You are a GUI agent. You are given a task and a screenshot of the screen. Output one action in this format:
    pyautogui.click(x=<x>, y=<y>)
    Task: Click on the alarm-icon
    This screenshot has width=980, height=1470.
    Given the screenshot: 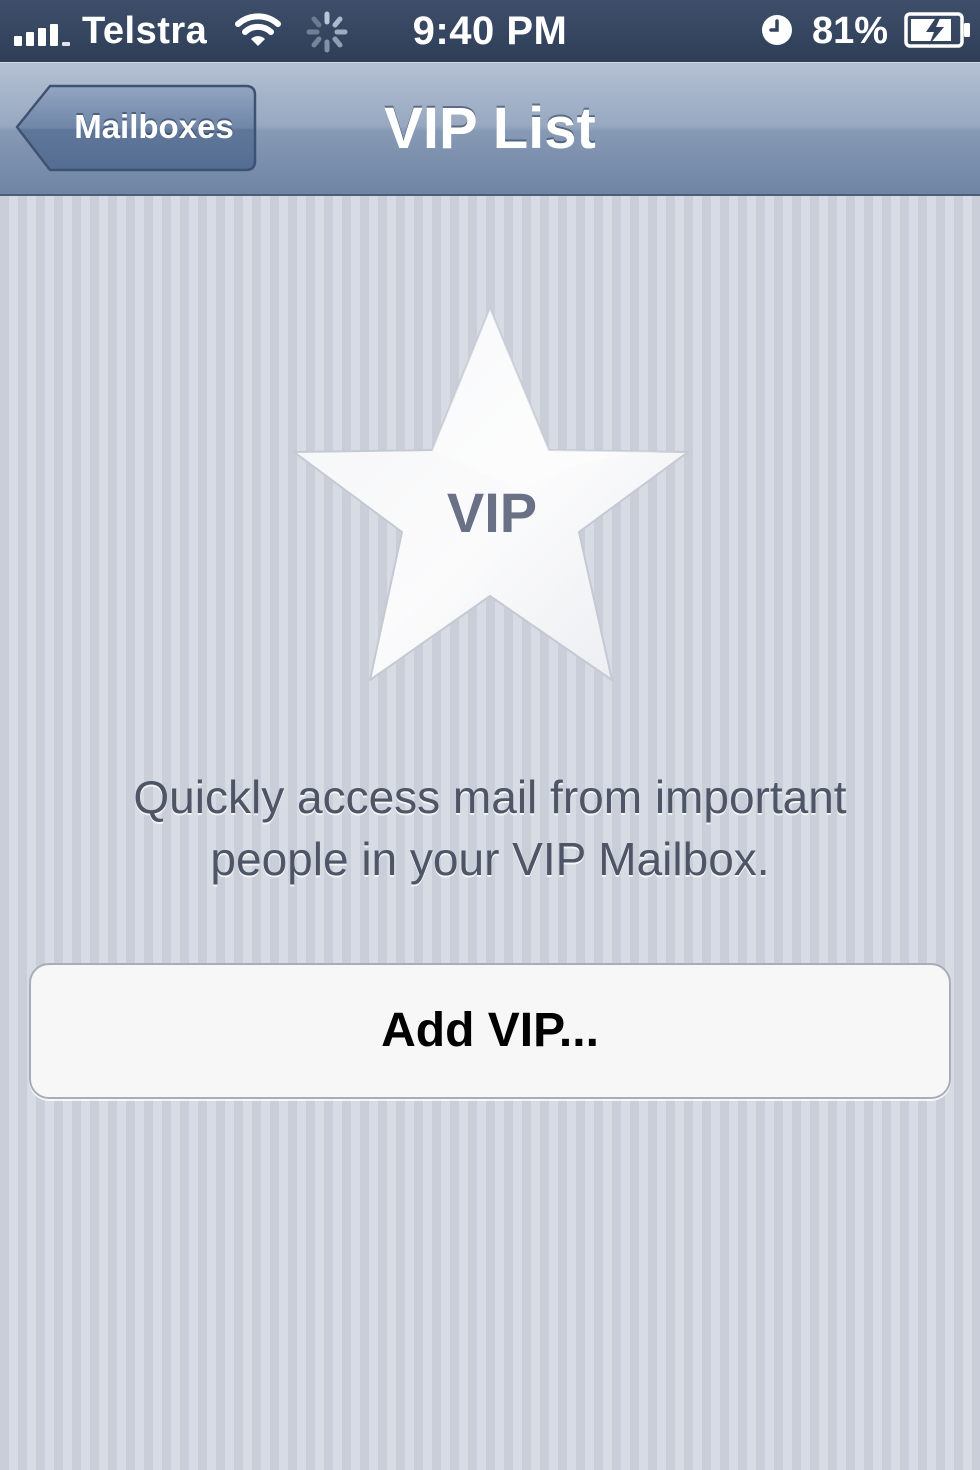 What is the action you would take?
    pyautogui.click(x=777, y=30)
    